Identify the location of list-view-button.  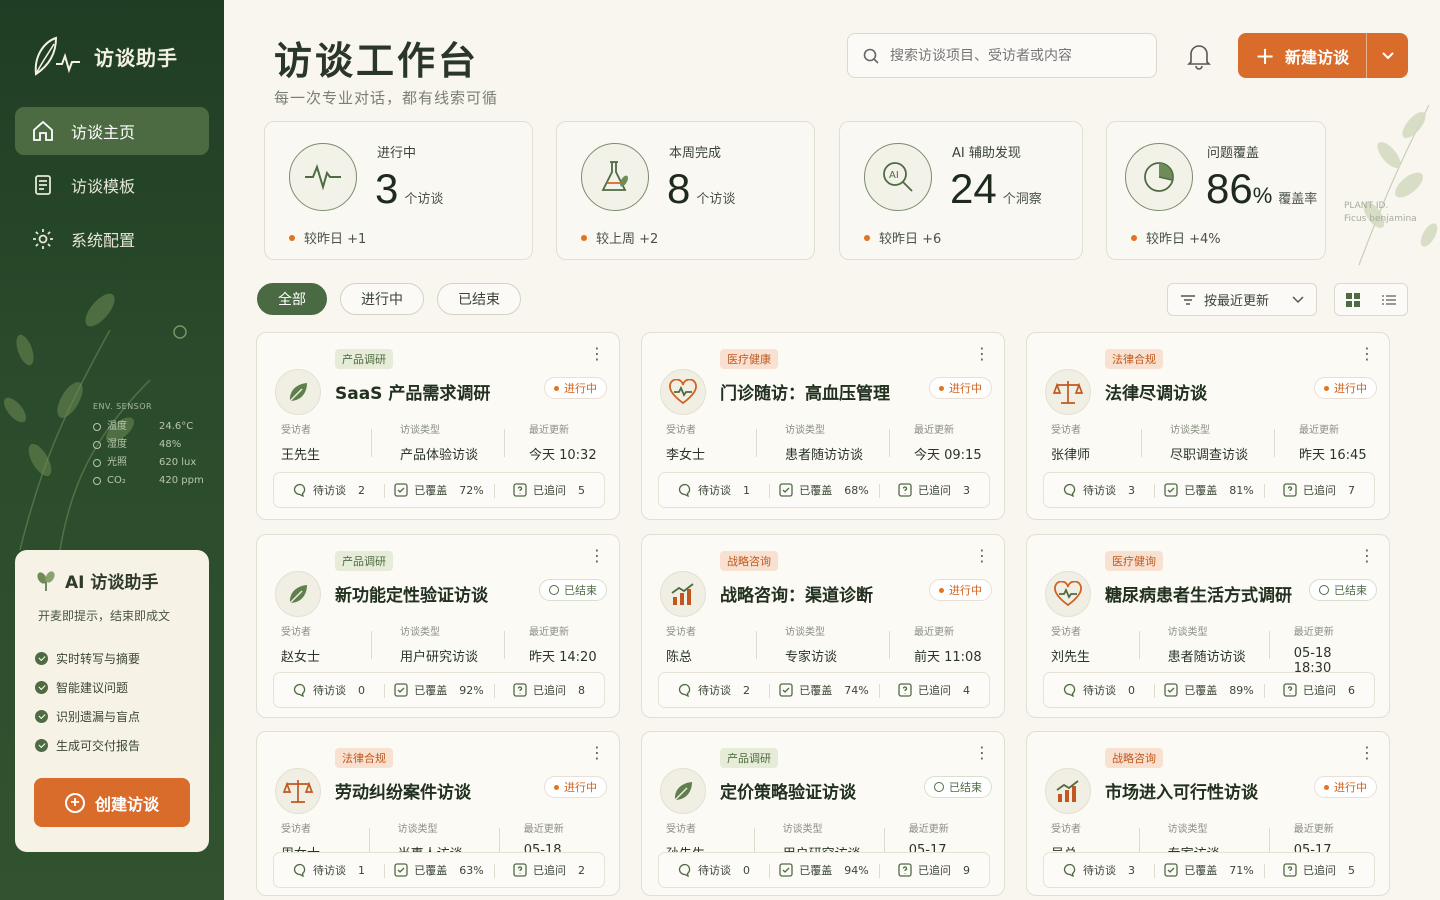
(1389, 299).